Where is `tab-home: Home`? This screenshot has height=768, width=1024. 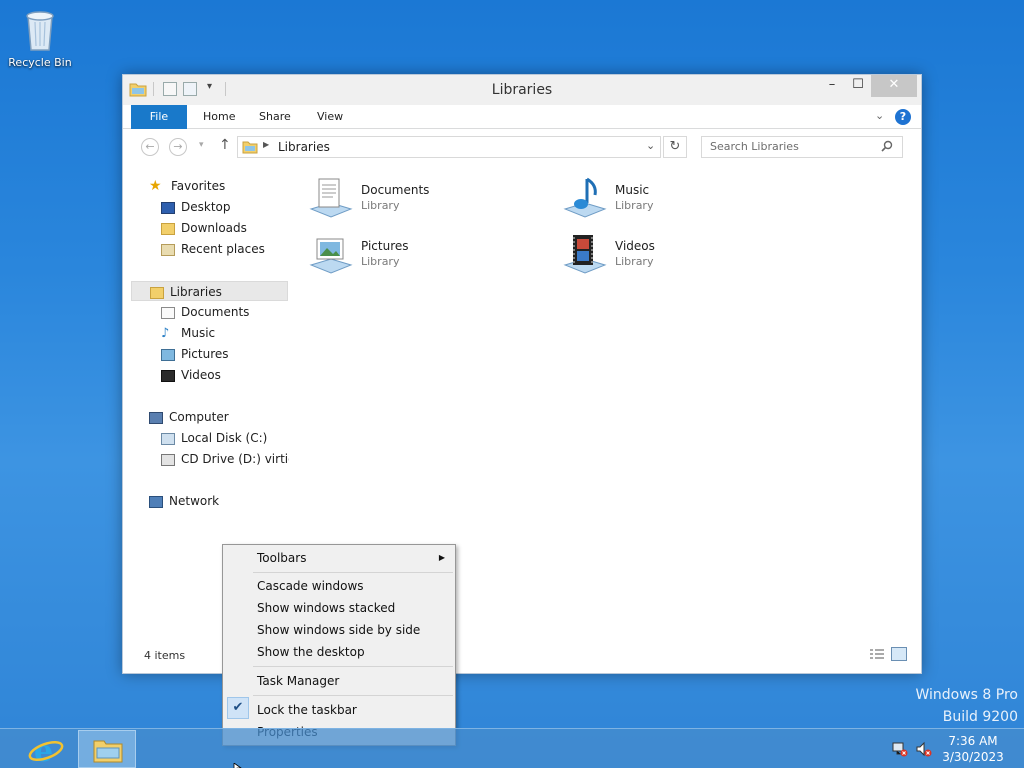 tab-home: Home is located at coordinates (219, 117).